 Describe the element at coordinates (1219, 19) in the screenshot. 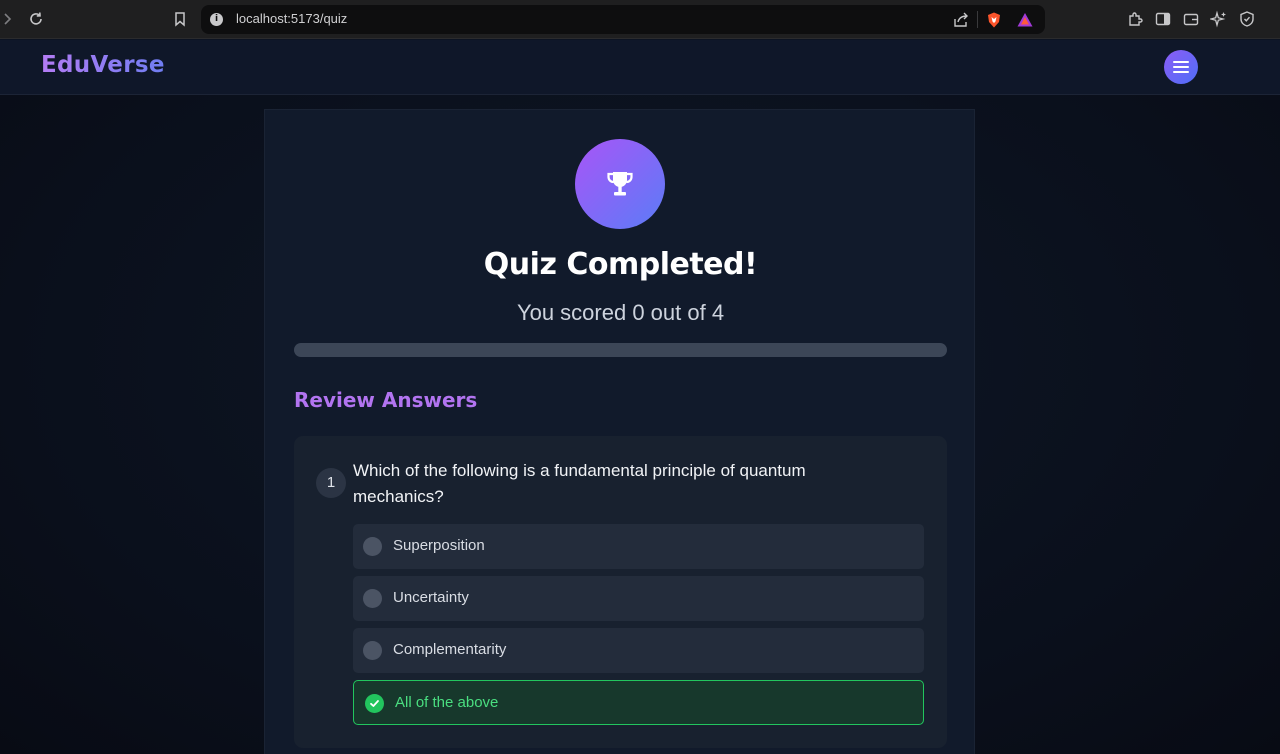

I see `leo-ai-icon` at that location.